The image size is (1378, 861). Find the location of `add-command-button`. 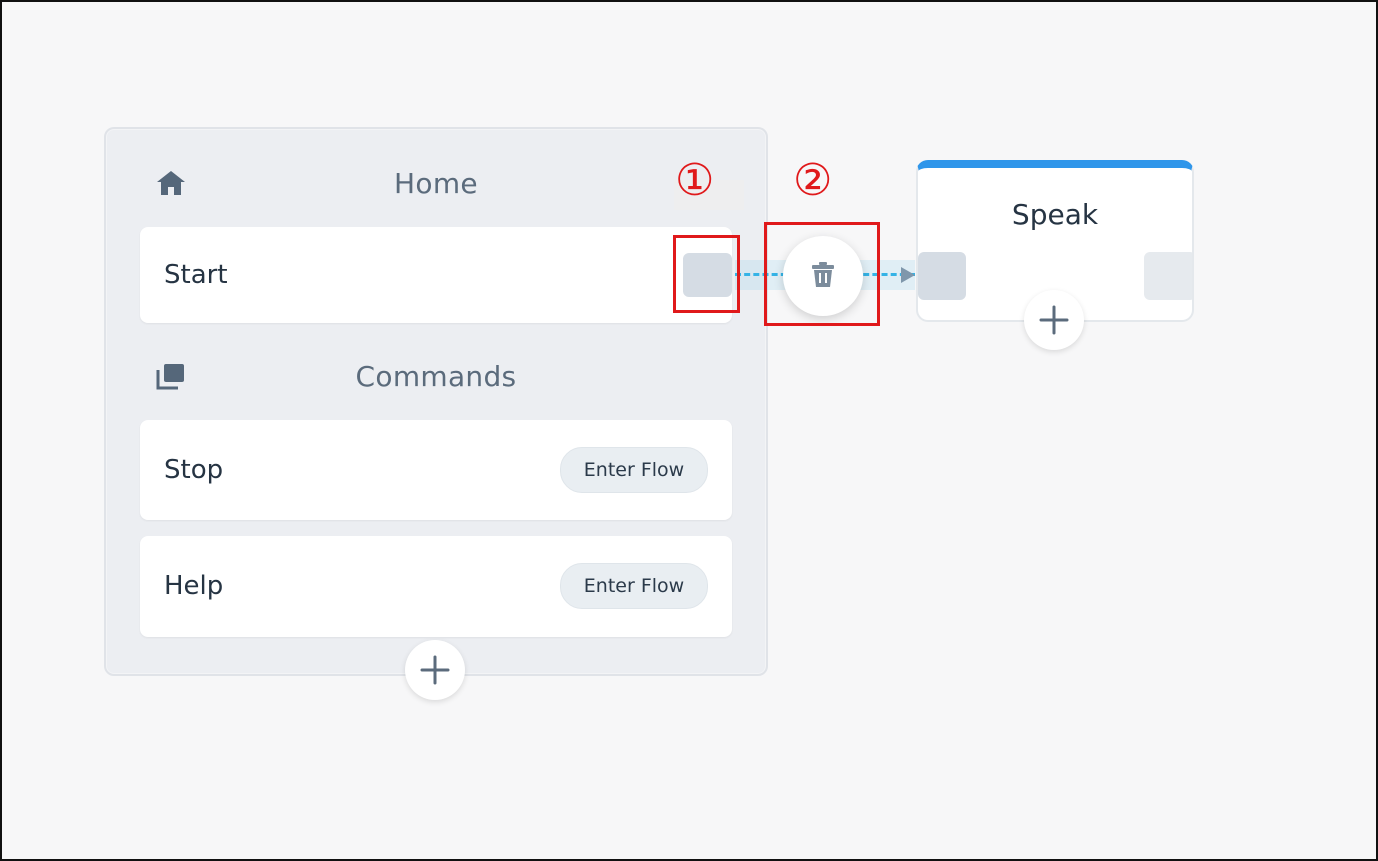

add-command-button is located at coordinates (435, 670).